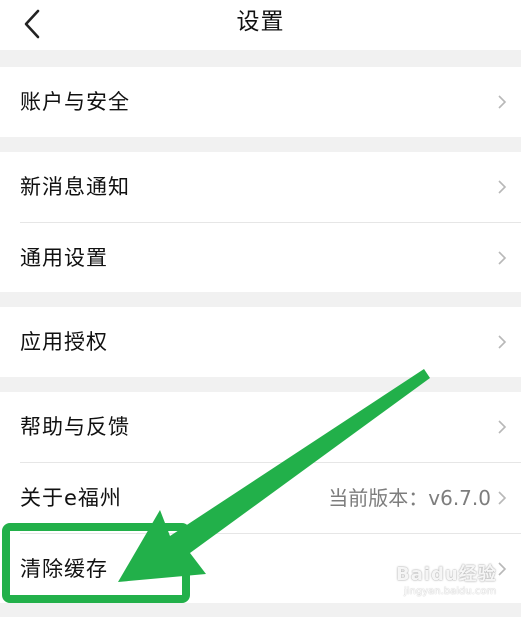  Describe the element at coordinates (409, 498) in the screenshot. I see `version-value: 当前版本：v6.7.0` at that location.